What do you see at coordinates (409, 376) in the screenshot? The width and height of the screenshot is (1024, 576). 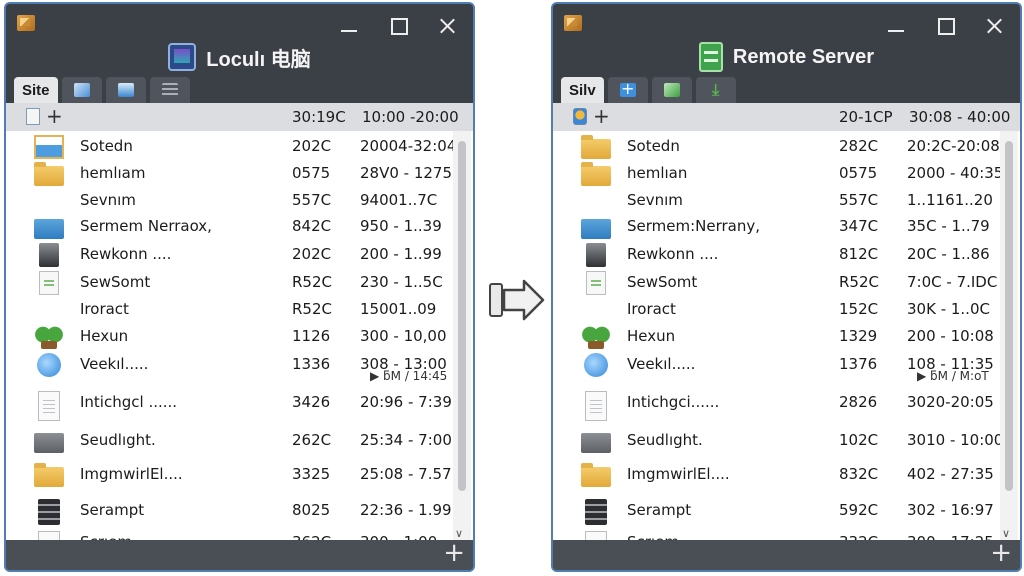 I see `file-note: ▶ ƃM / 14:45` at bounding box center [409, 376].